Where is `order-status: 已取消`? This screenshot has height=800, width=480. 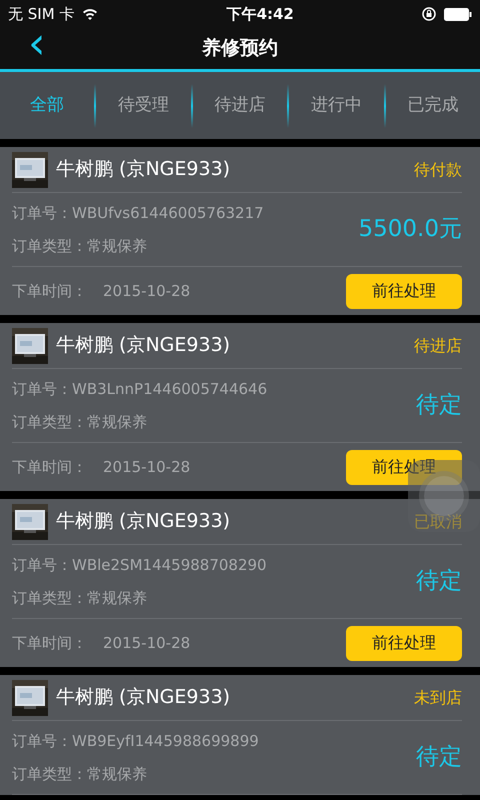 order-status: 已取消 is located at coordinates (438, 521).